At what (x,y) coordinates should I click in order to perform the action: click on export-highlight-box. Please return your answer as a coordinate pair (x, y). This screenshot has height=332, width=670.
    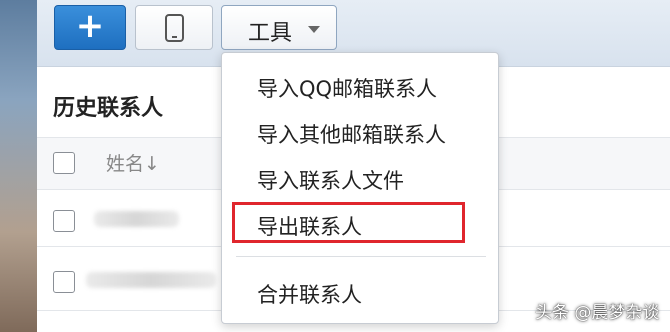
    Looking at the image, I should click on (348, 222).